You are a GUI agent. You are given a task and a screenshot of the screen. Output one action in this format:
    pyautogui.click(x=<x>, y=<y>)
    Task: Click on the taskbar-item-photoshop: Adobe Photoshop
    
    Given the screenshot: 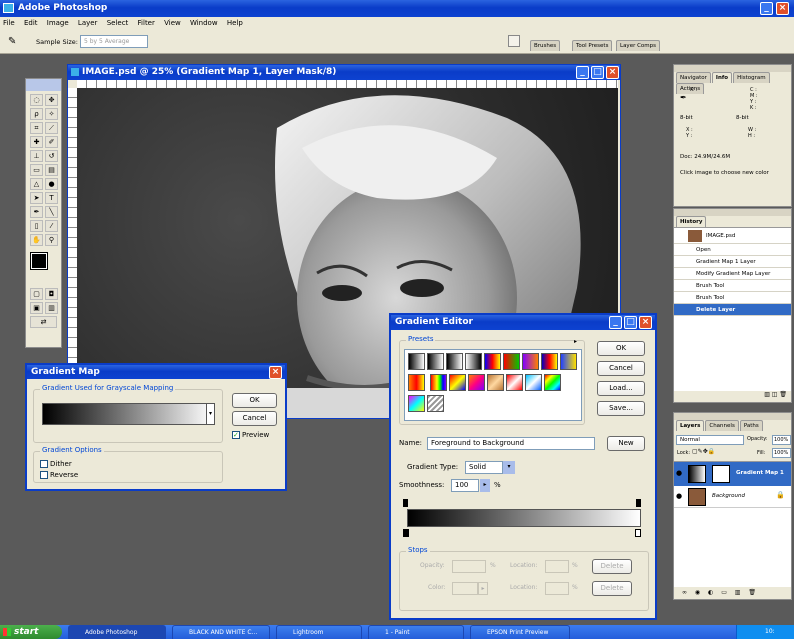 What is the action you would take?
    pyautogui.click(x=117, y=632)
    